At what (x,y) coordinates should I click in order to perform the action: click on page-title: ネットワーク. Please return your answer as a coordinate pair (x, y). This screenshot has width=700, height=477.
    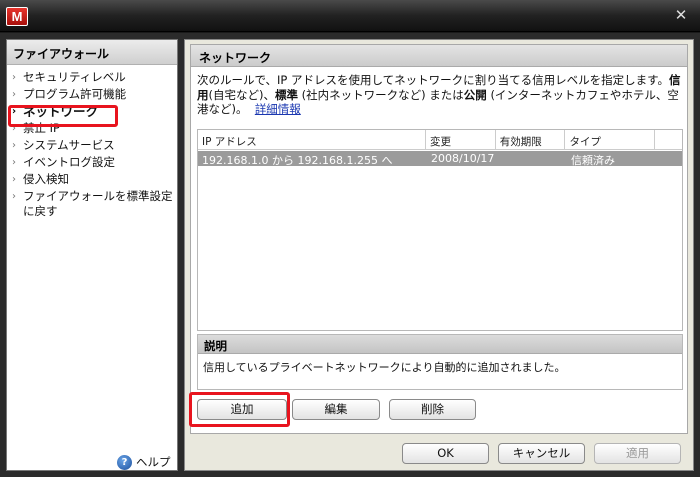
    Looking at the image, I should click on (439, 56).